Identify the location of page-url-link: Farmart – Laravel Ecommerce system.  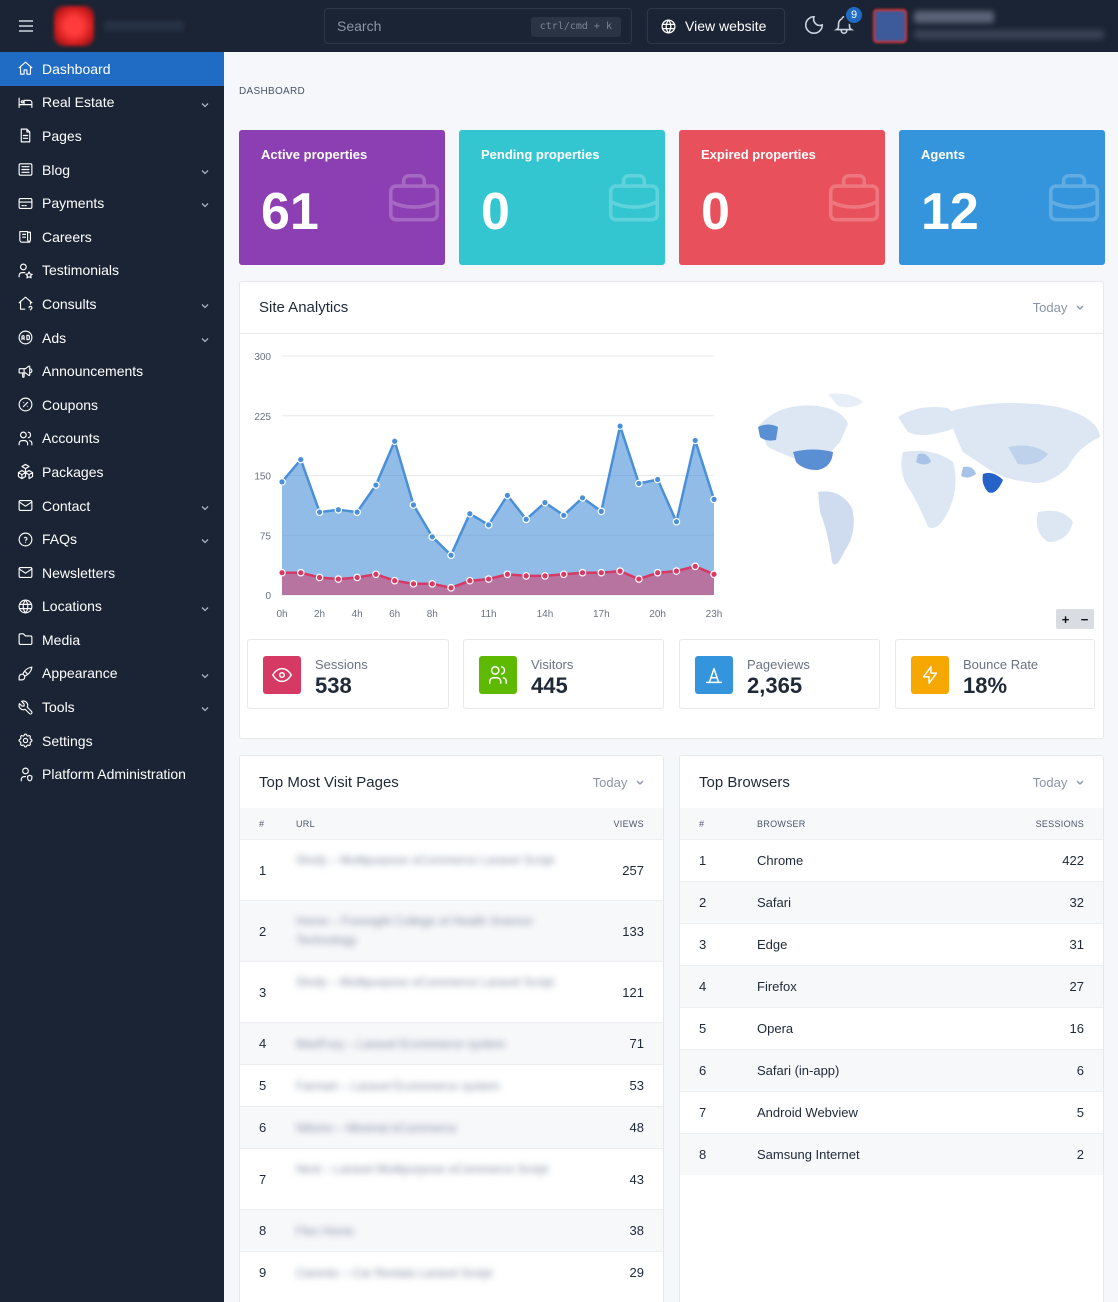
(431, 1086).